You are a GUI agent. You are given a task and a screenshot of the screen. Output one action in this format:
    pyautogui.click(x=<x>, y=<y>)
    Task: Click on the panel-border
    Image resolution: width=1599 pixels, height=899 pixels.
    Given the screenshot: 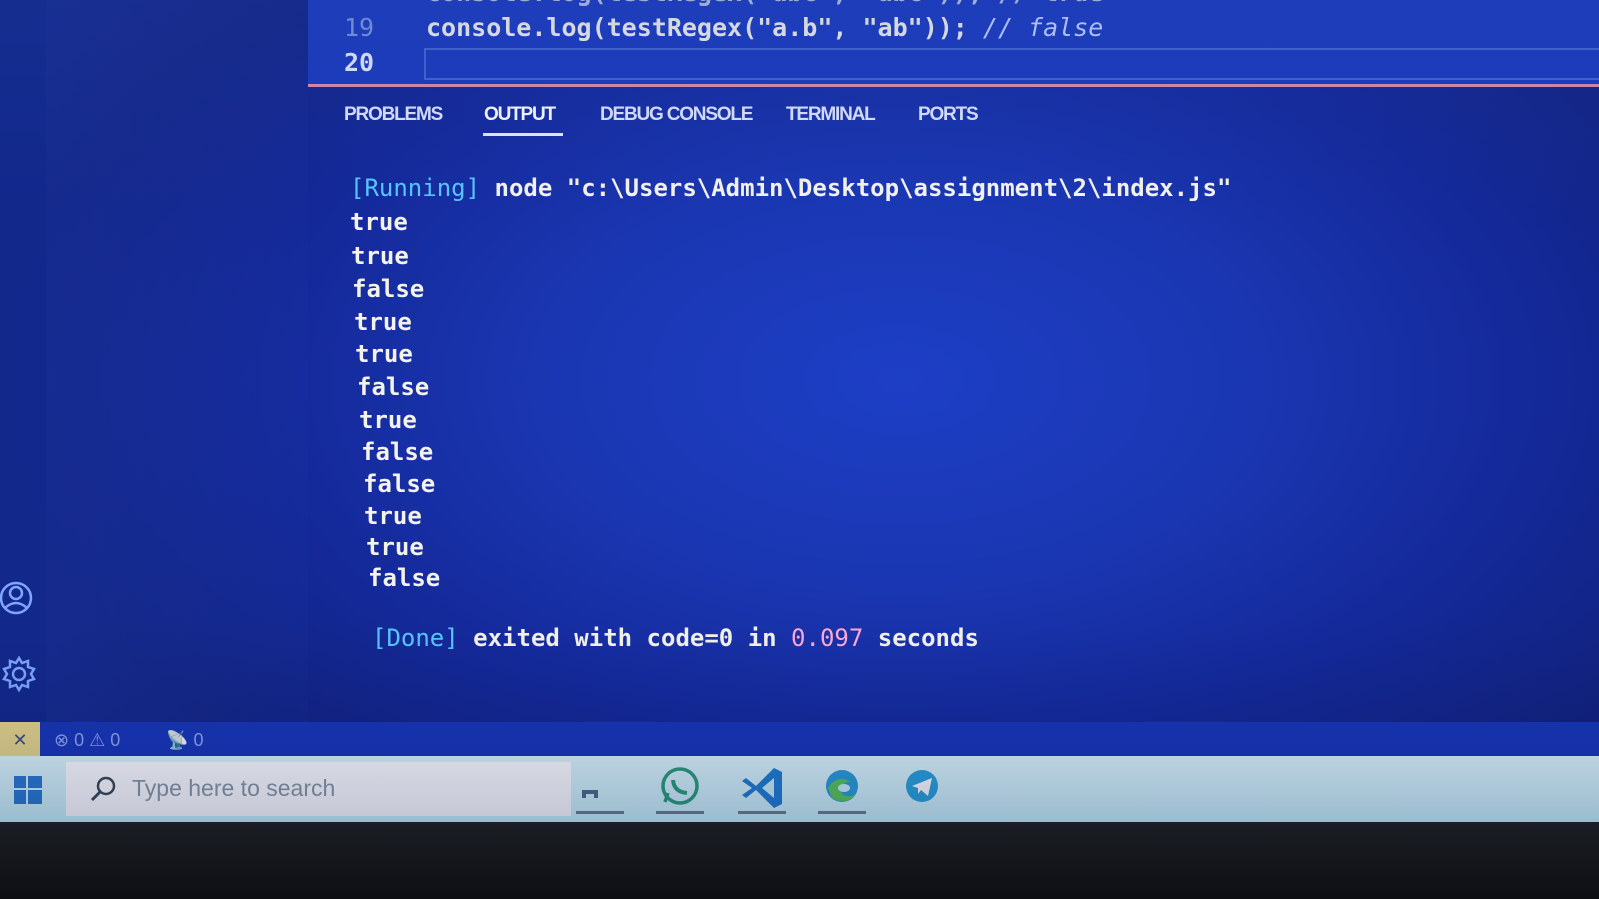 What is the action you would take?
    pyautogui.click(x=953, y=85)
    